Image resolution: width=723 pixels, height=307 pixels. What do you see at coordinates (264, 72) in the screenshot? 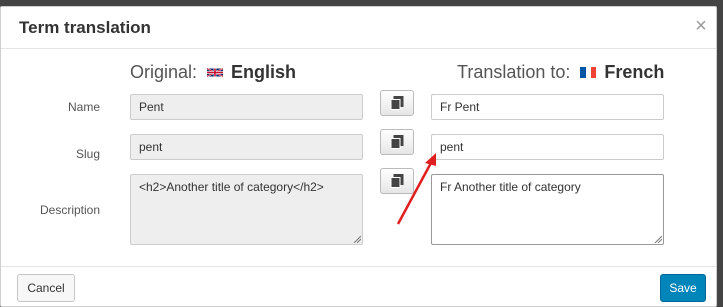
I see `original-language: English` at bounding box center [264, 72].